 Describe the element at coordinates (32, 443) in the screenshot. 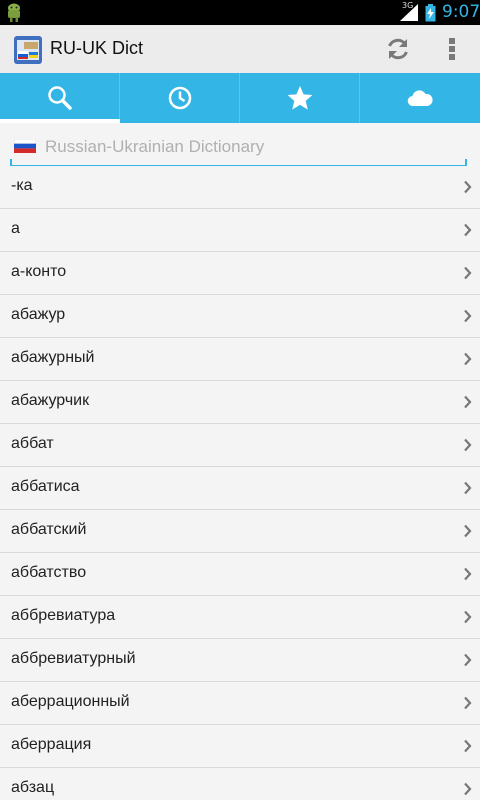

I see `word-label: аббат` at that location.